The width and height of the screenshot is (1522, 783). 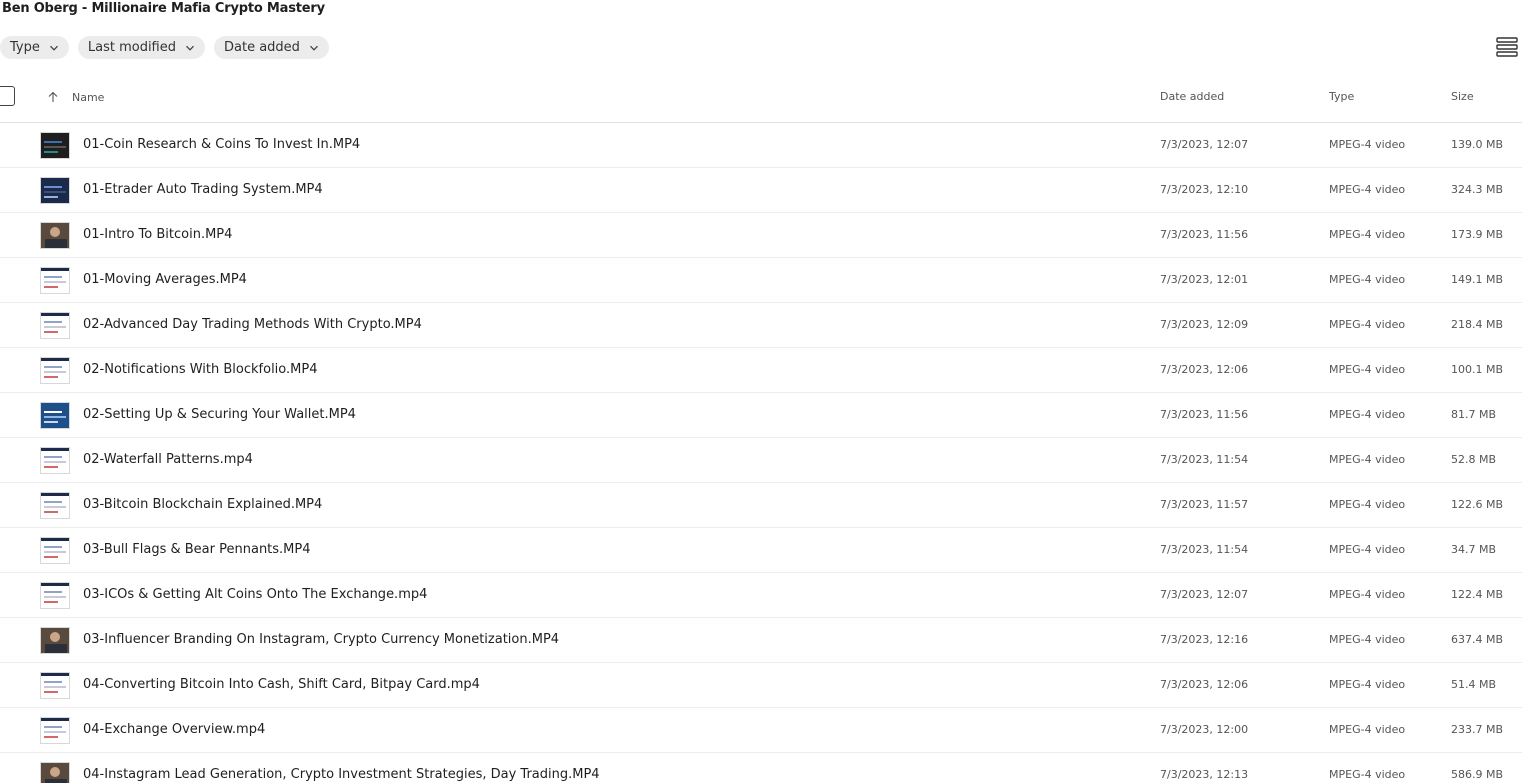 What do you see at coordinates (165, 279) in the screenshot?
I see `file-name: 01-Moving Averages.MP4` at bounding box center [165, 279].